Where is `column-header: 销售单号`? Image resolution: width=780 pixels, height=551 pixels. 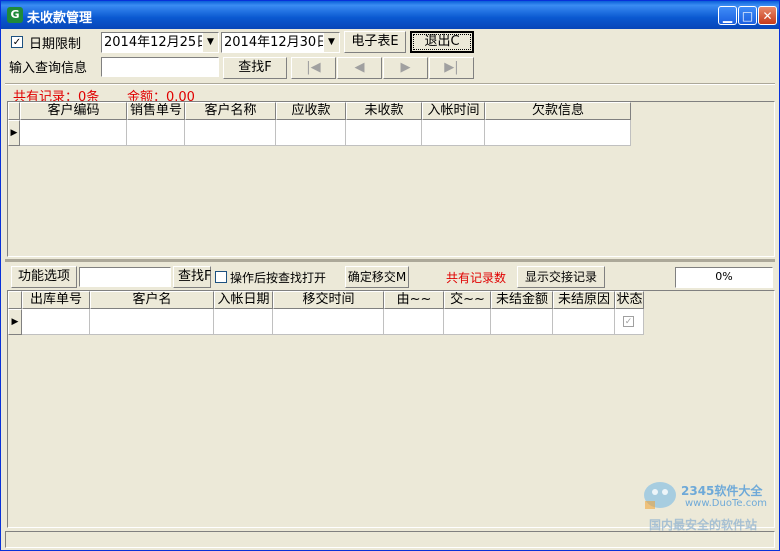
column-header: 销售单号 is located at coordinates (156, 111).